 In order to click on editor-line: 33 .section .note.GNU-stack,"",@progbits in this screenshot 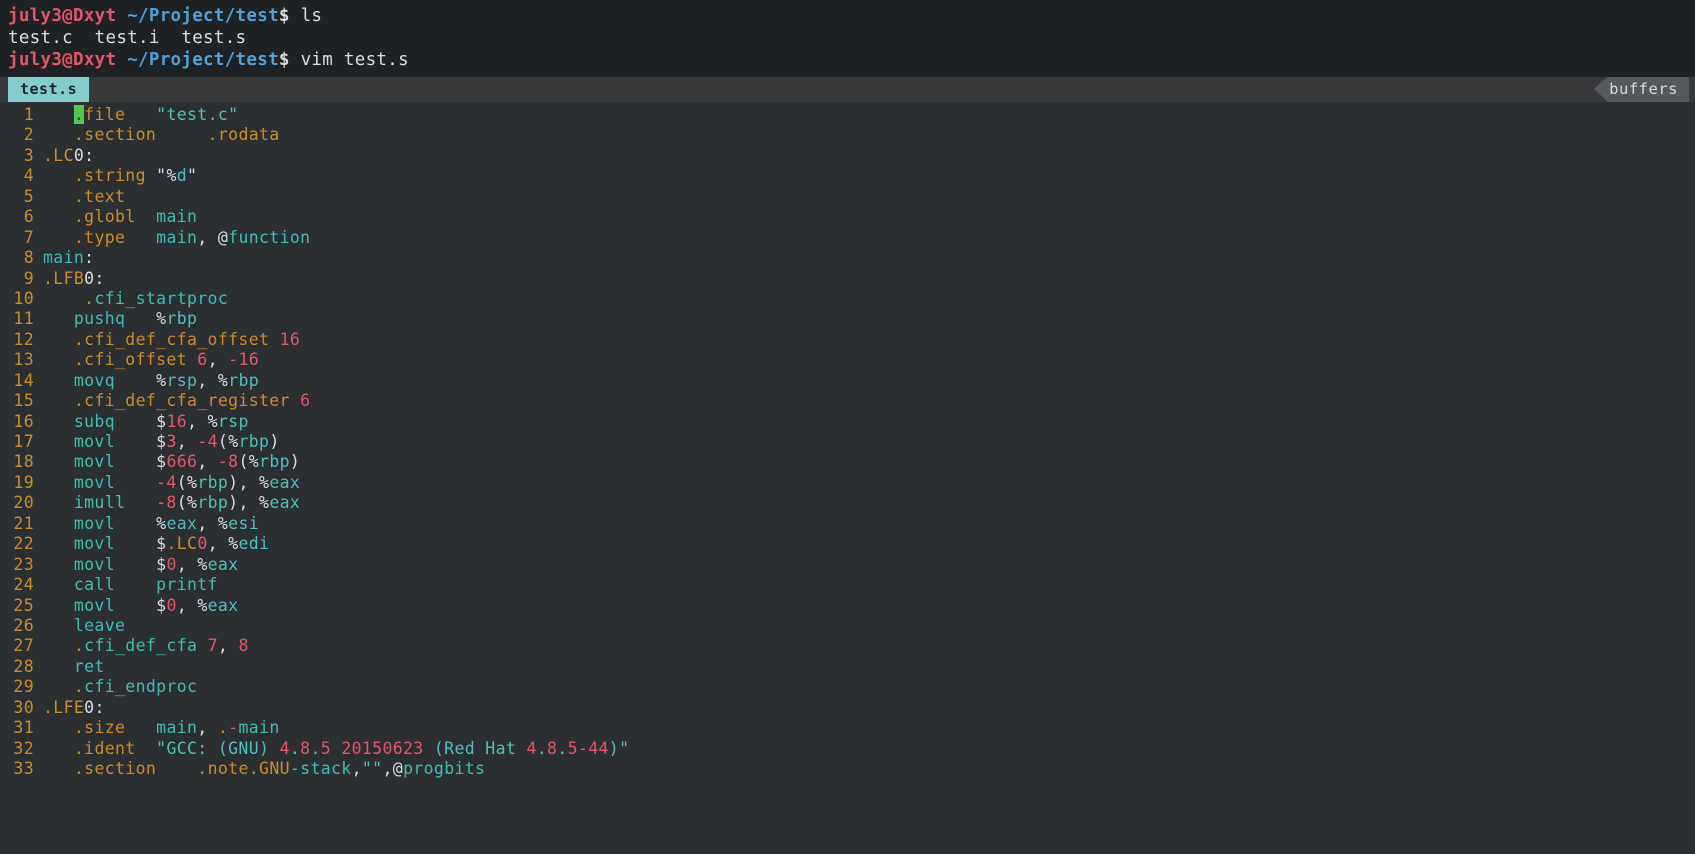, I will do `click(847, 769)`.